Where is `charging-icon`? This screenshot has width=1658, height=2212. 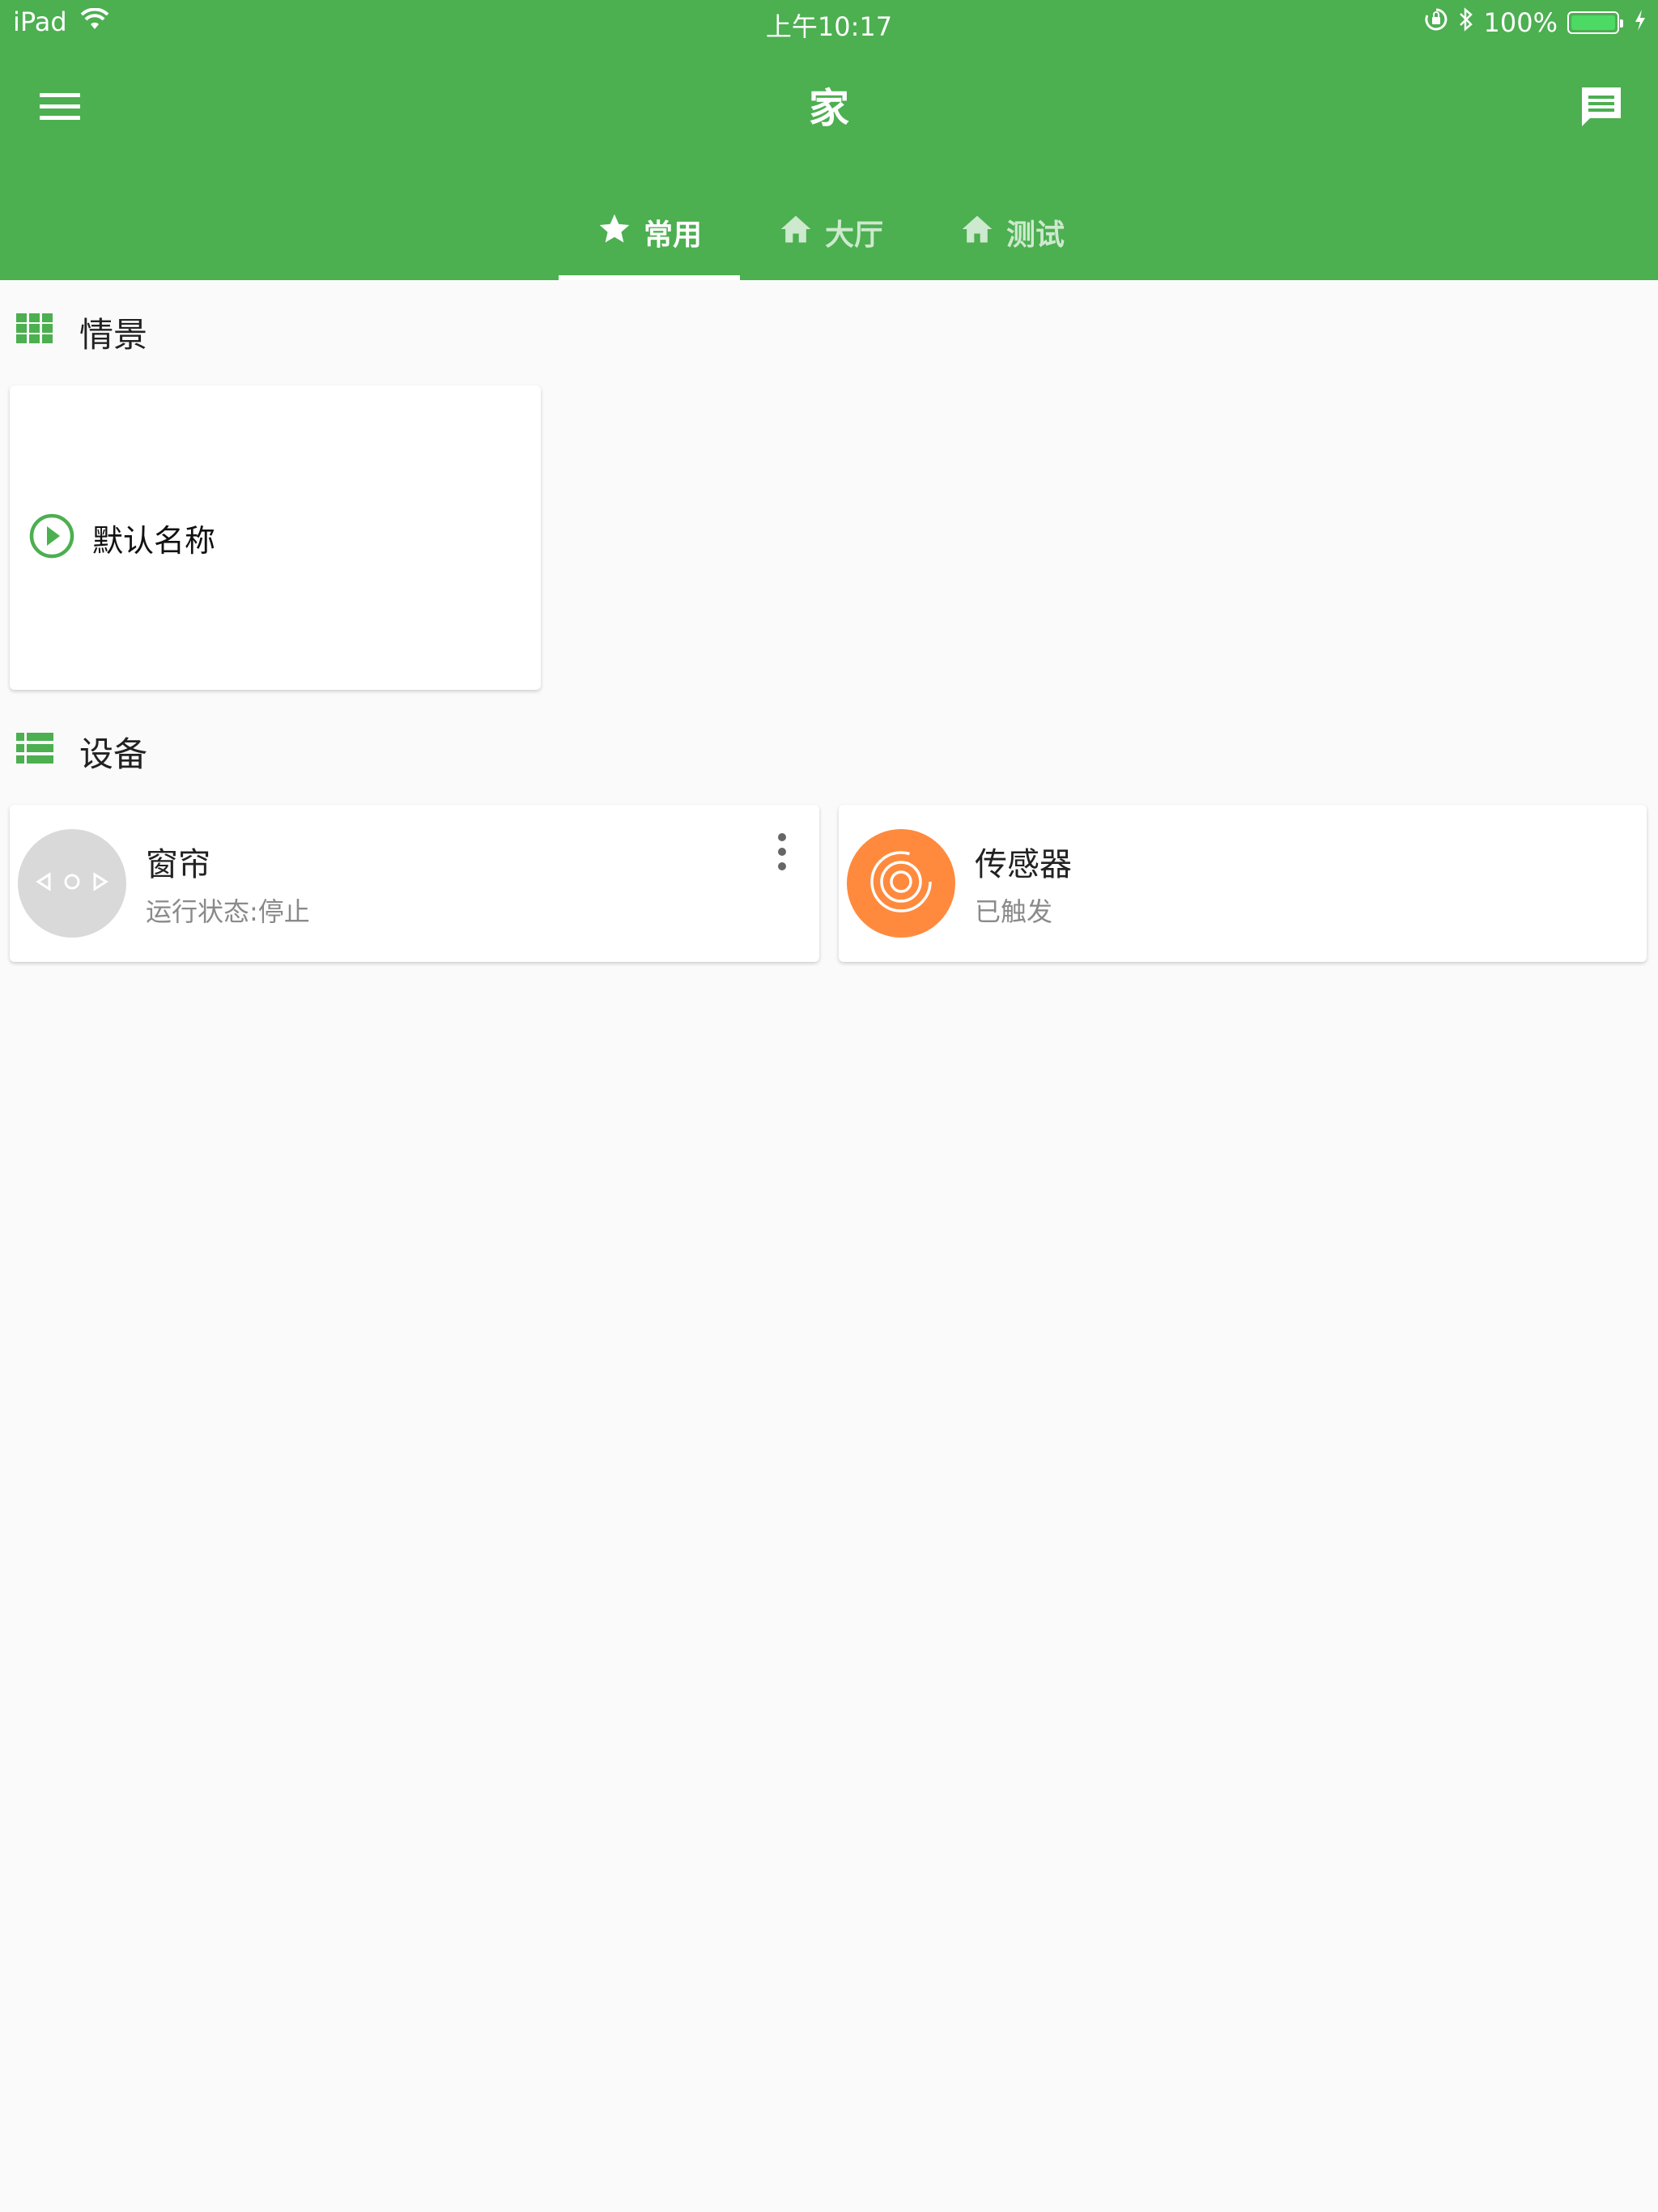 charging-icon is located at coordinates (1640, 22).